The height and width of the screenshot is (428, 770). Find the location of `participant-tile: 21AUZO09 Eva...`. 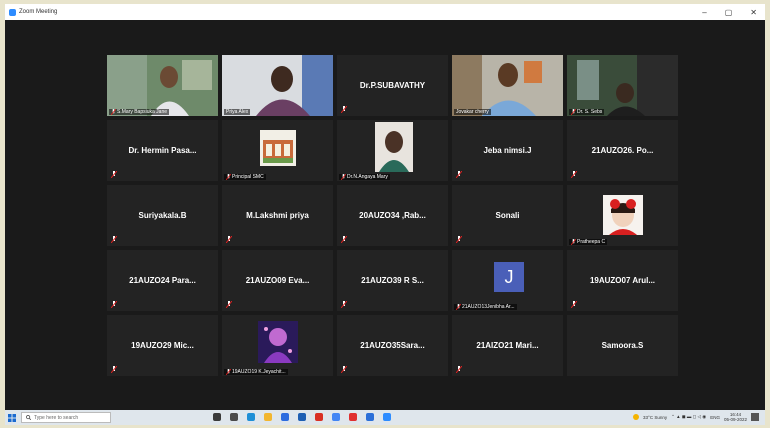

participant-tile: 21AUZO09 Eva... is located at coordinates (277, 280).